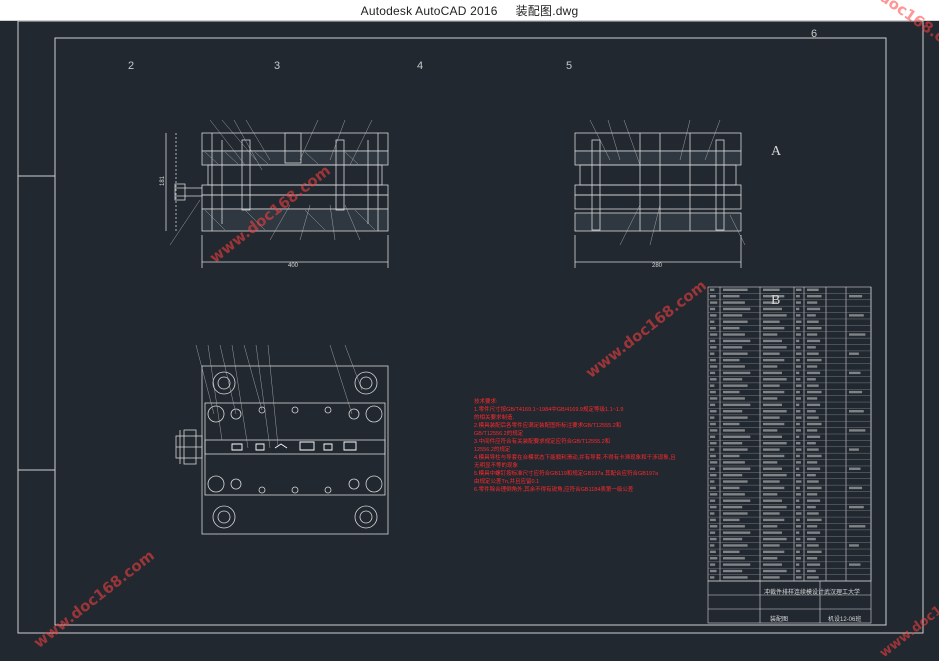  Describe the element at coordinates (779, 620) in the screenshot. I see `title-drawing-name: 装配图` at that location.